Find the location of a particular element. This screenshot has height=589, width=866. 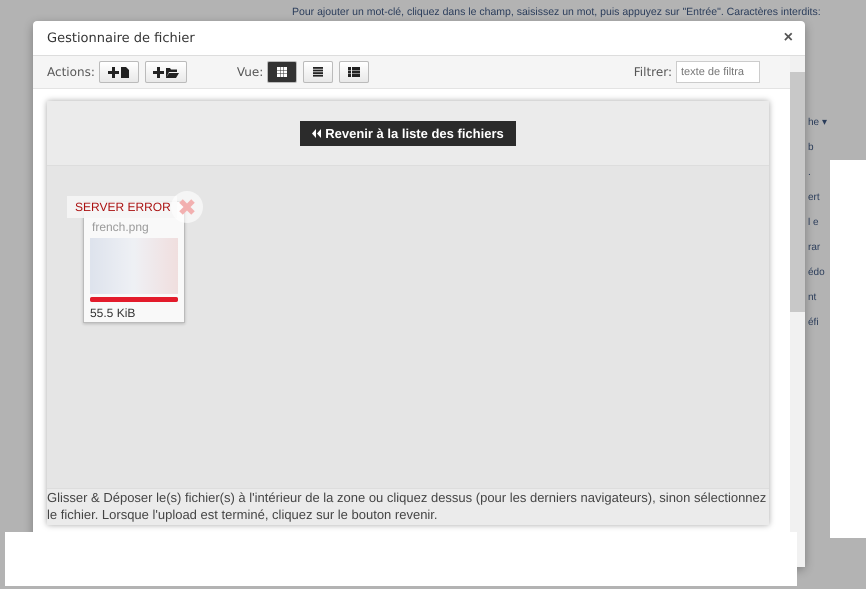

list-view-button is located at coordinates (318, 72).